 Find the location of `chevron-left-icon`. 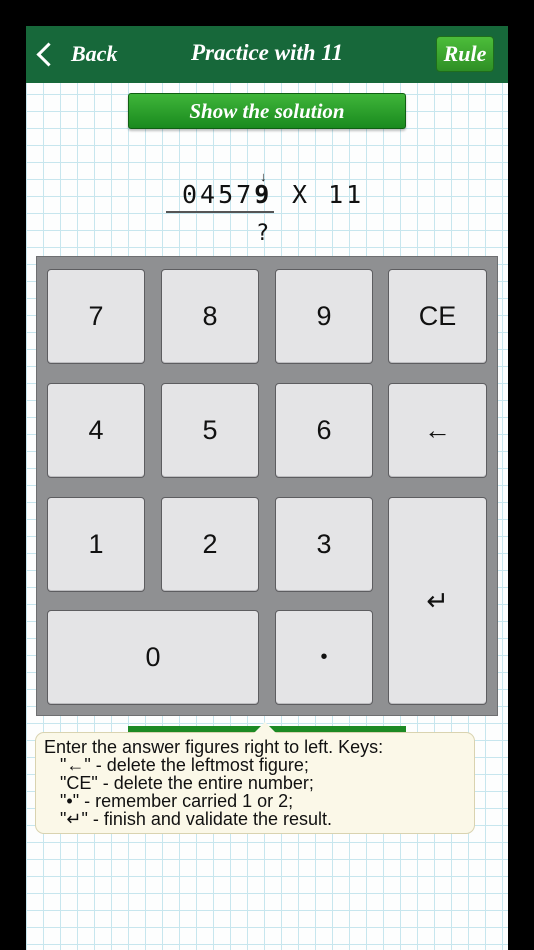

chevron-left-icon is located at coordinates (48, 54).